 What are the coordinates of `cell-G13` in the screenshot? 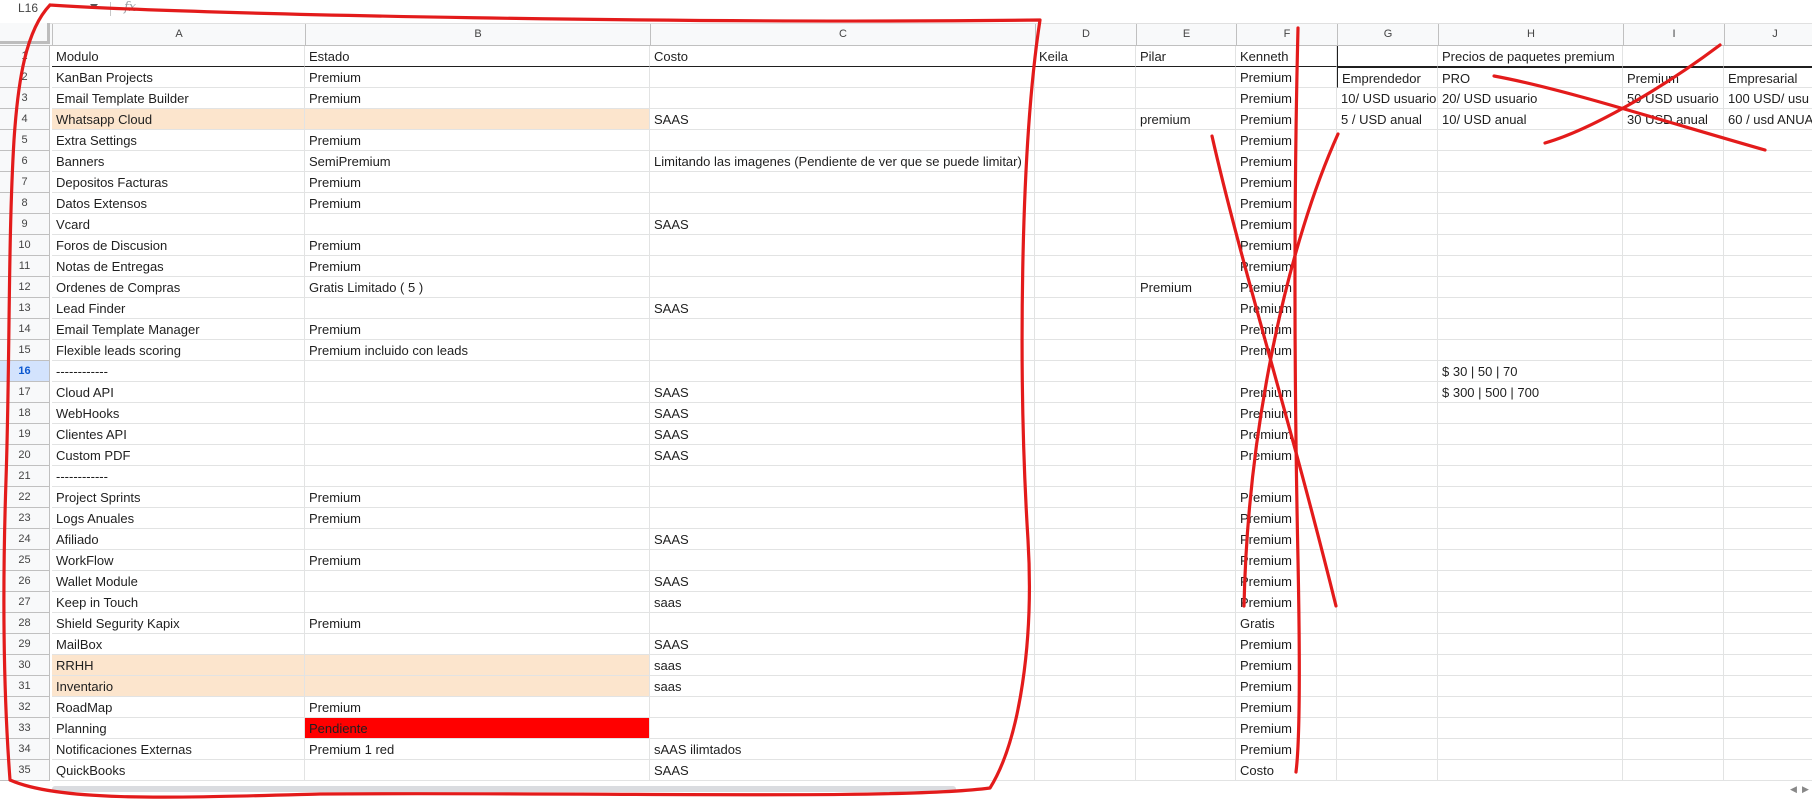 It's located at (1387, 308).